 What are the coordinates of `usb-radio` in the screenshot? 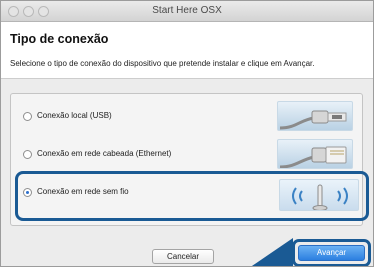 It's located at (27, 116).